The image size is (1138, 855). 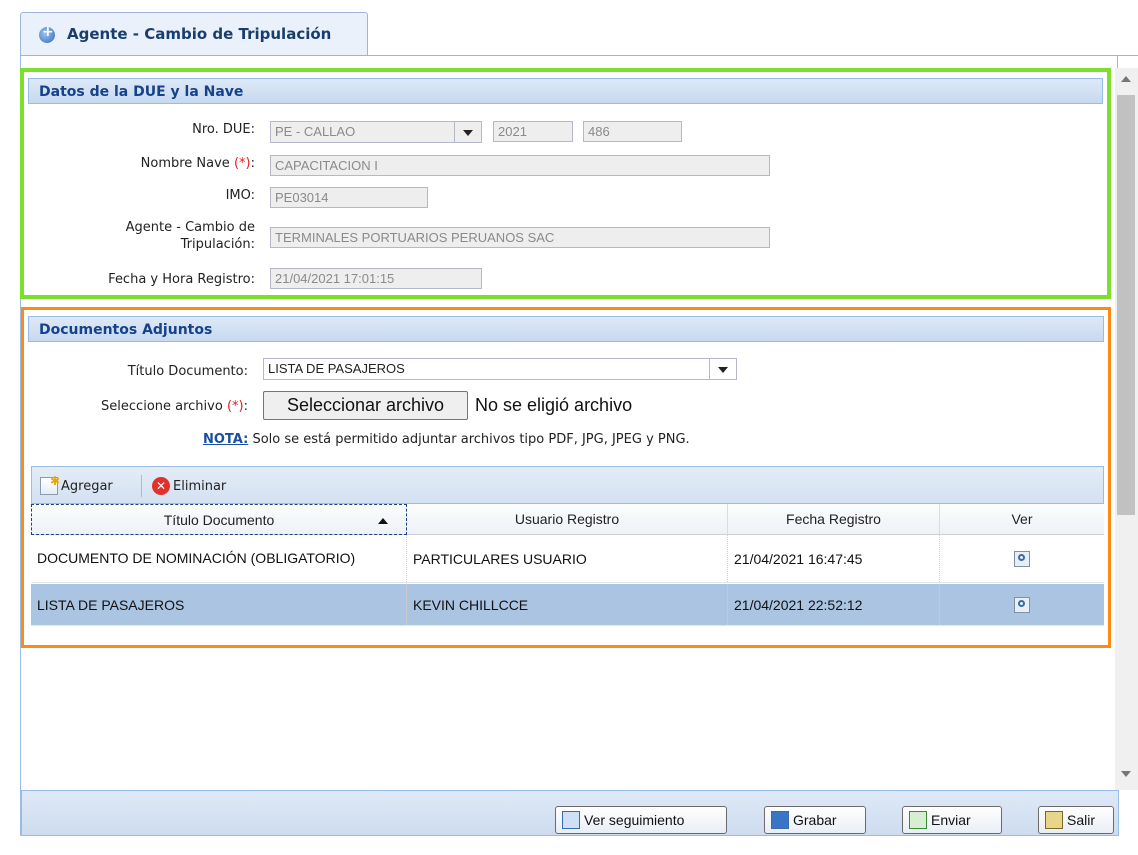 What do you see at coordinates (162, 406) in the screenshot?
I see `seleccione-archivo-label-text: Seleccione archivo` at bounding box center [162, 406].